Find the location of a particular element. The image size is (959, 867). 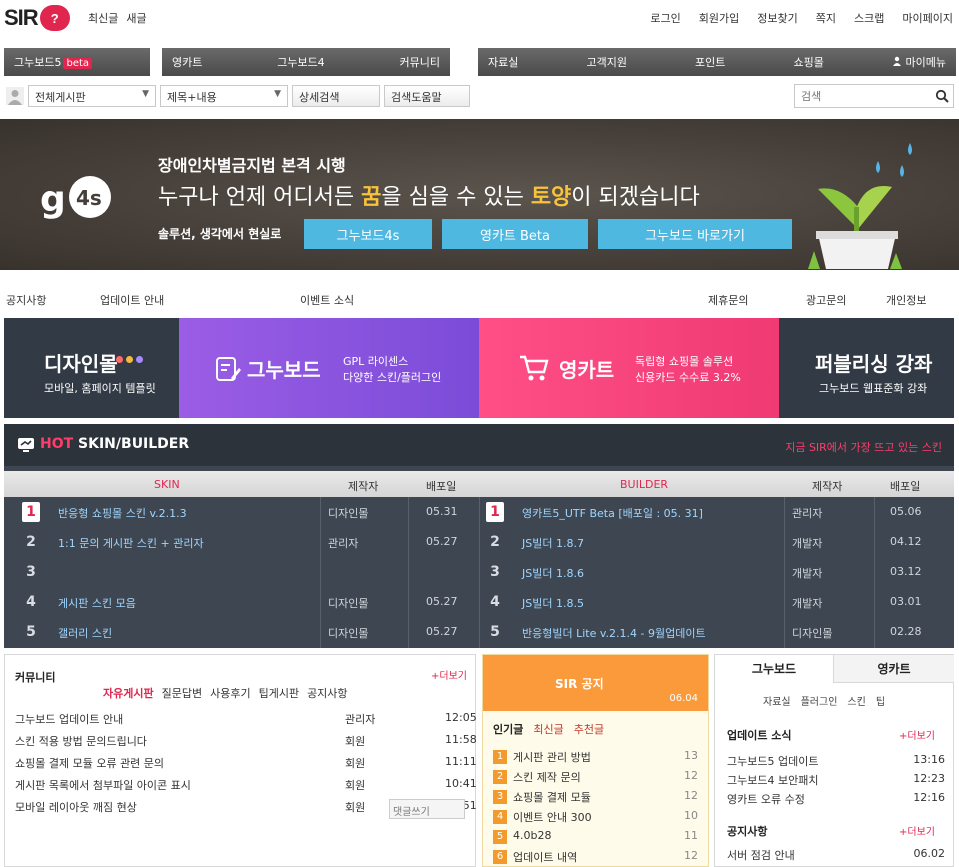

nav-item-point: 포인트 is located at coordinates (710, 62).